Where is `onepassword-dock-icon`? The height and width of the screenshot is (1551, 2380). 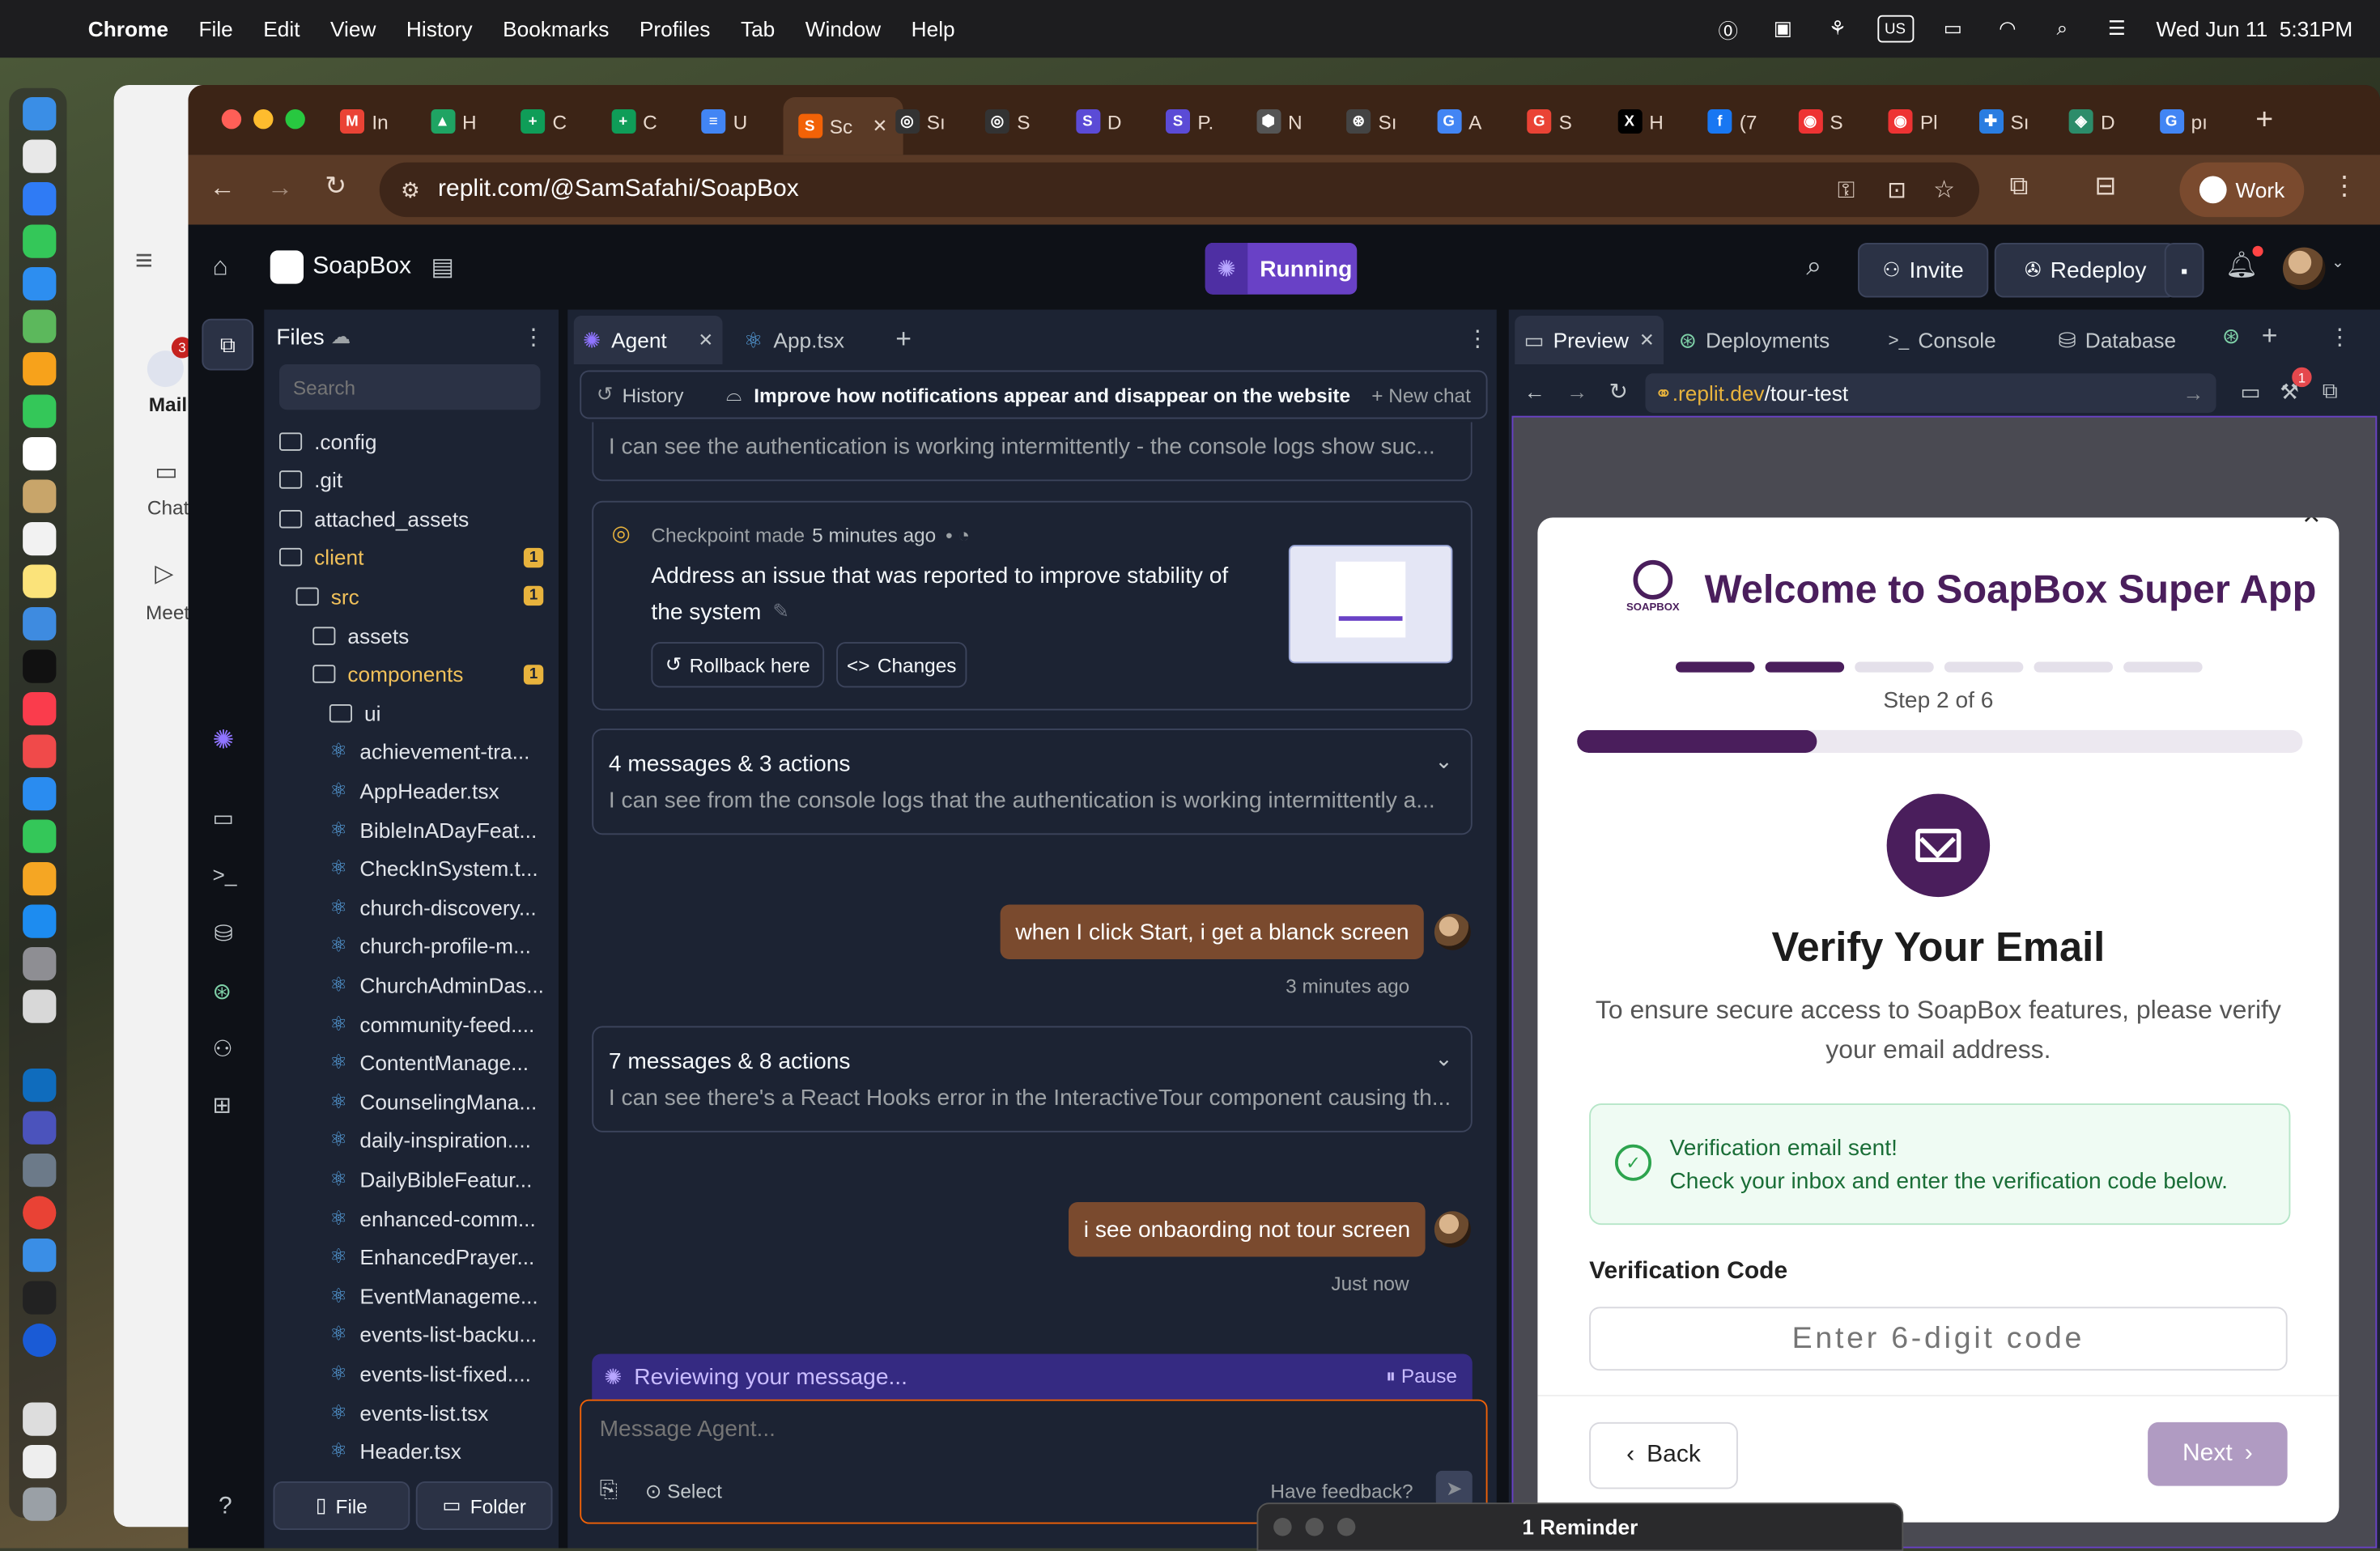
onepassword-dock-icon is located at coordinates (39, 1340).